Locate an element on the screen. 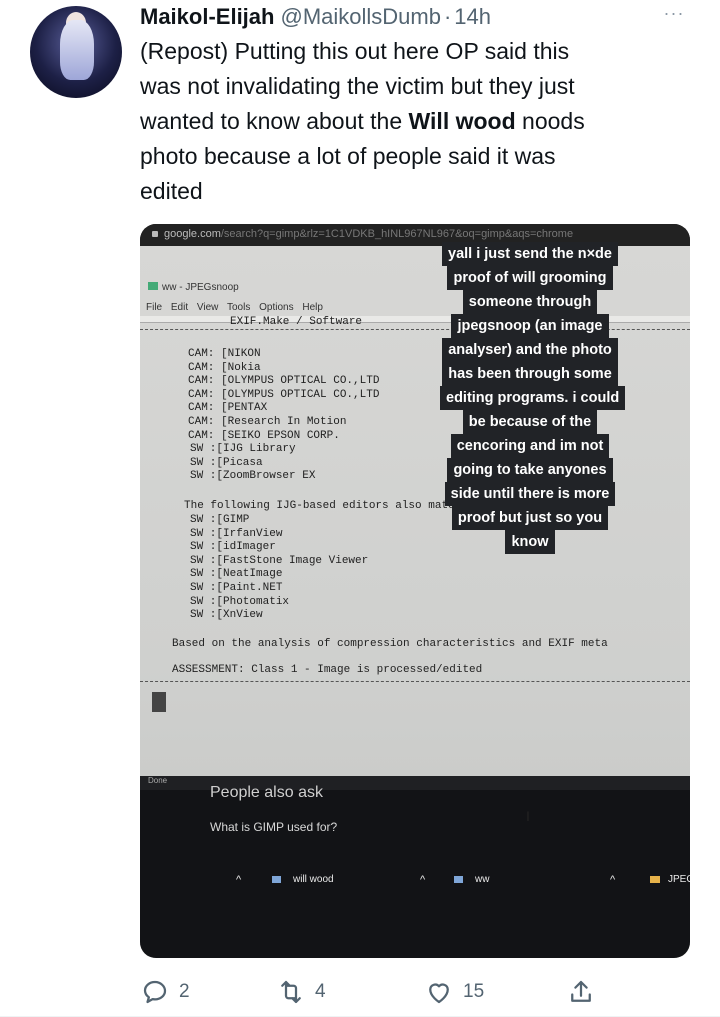 The image size is (720, 1017). overlay-line: jpegsnoop (an image is located at coordinates (530, 326).